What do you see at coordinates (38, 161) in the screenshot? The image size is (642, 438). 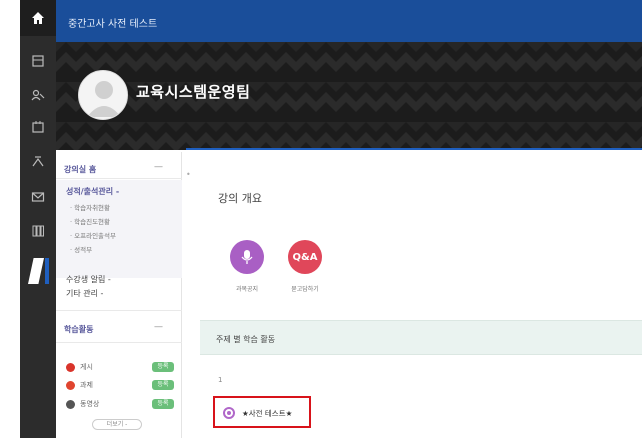 I see `tools-icon` at bounding box center [38, 161].